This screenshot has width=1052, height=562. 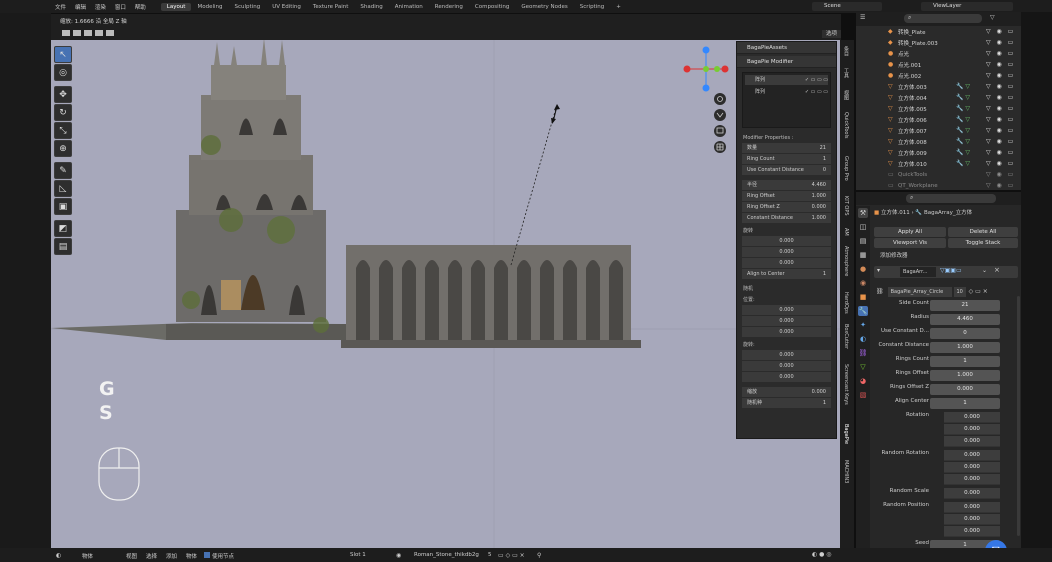 What do you see at coordinates (786, 196) in the screenshot?
I see `ring-offset-field: Ring Offset 1.000` at bounding box center [786, 196].